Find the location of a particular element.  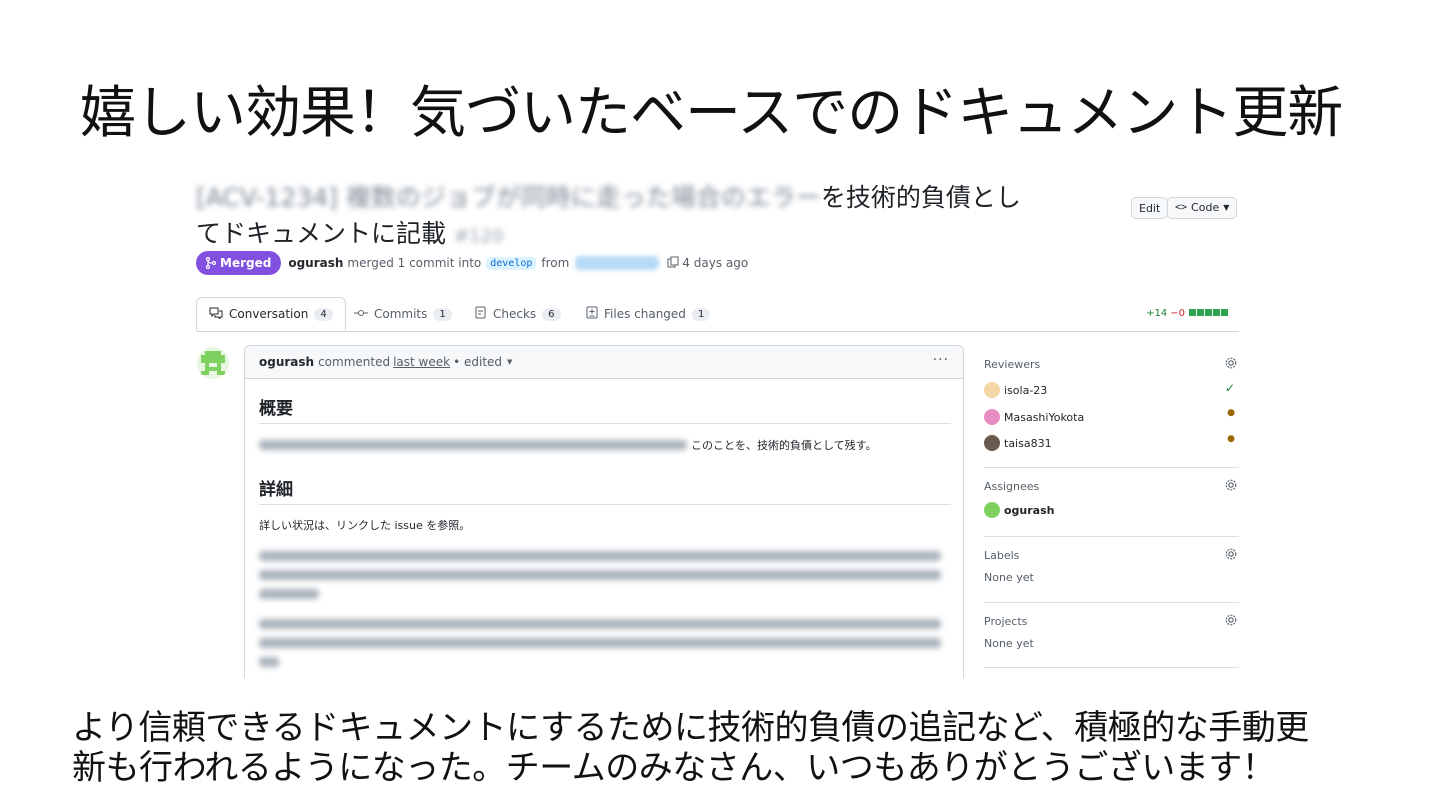

labels-title: Labels is located at coordinates (1001, 555).